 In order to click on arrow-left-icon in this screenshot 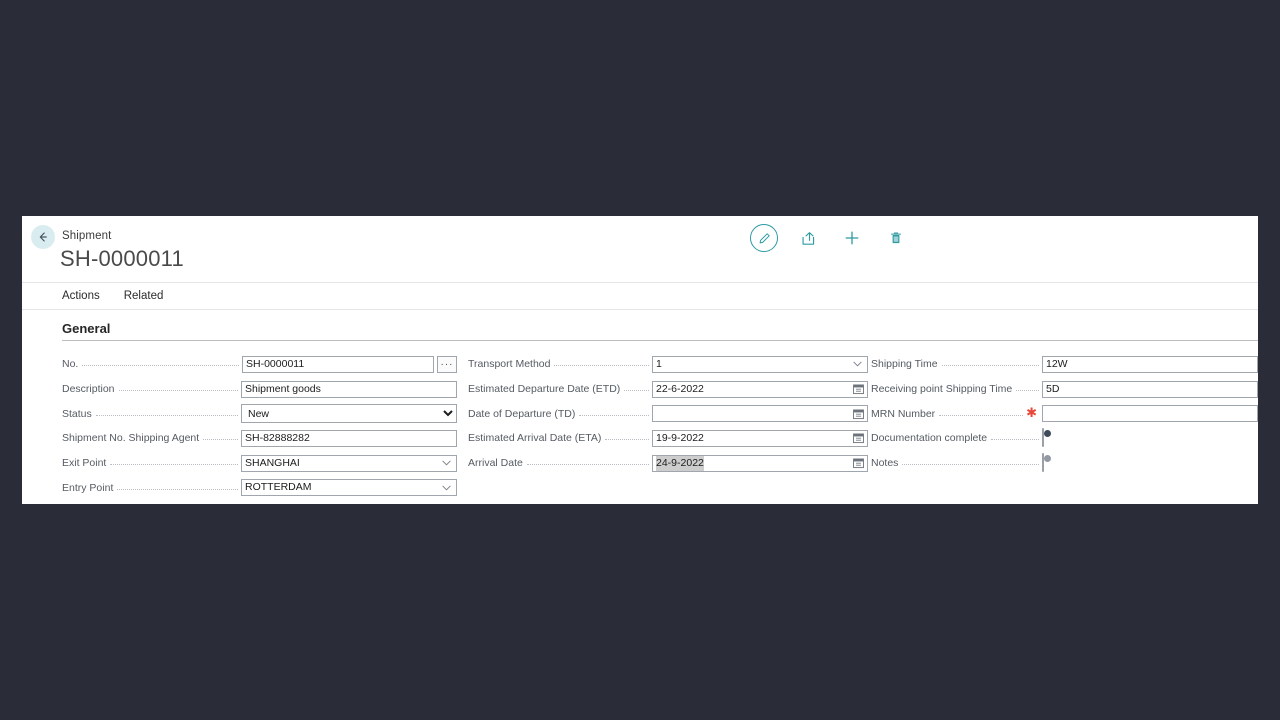, I will do `click(43, 237)`.